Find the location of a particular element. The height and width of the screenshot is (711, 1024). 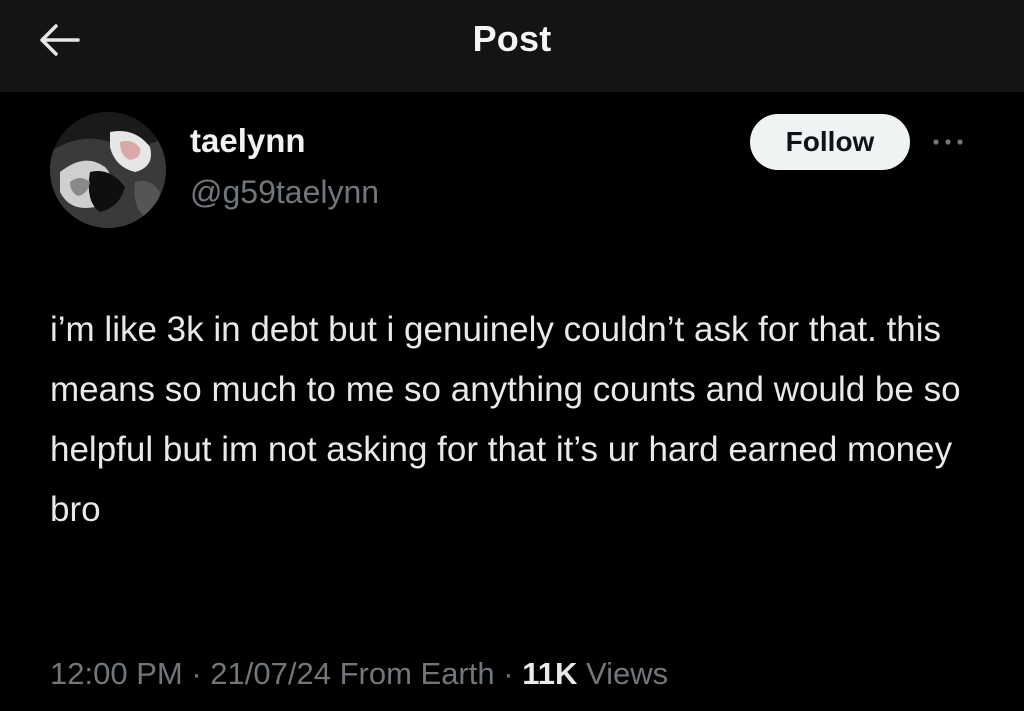

avatar is located at coordinates (108, 170).